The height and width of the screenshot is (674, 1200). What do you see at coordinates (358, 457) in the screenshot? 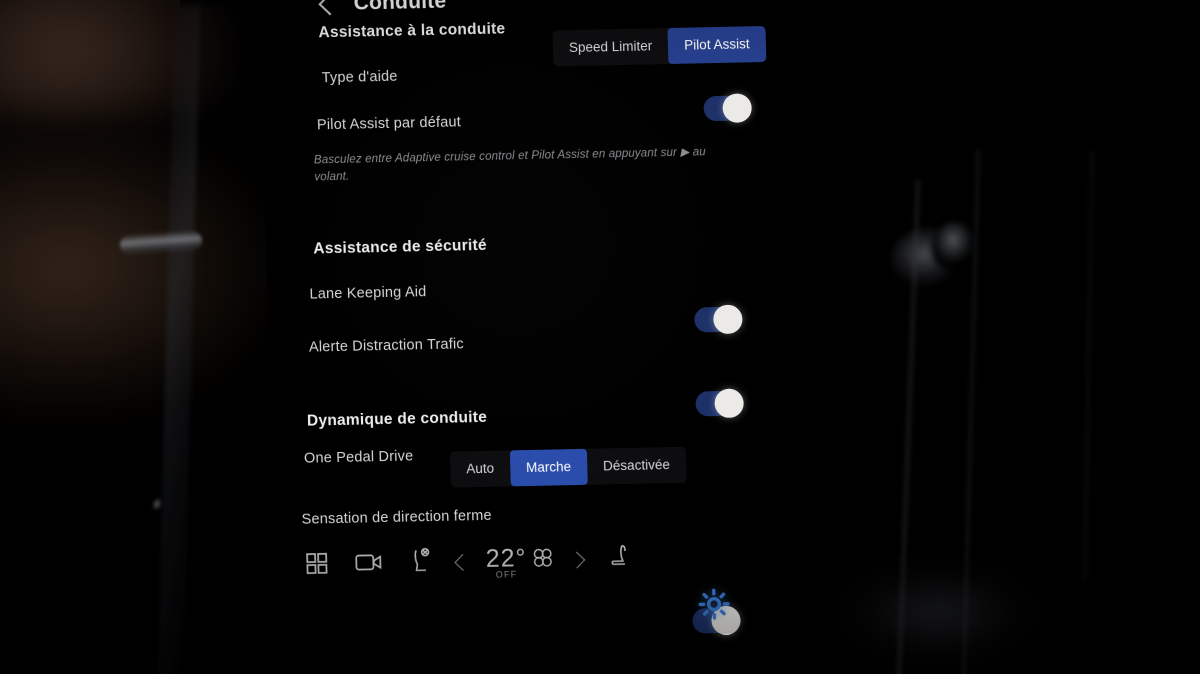
I see `label-one-pedal-drive: One Pedal Drive` at bounding box center [358, 457].